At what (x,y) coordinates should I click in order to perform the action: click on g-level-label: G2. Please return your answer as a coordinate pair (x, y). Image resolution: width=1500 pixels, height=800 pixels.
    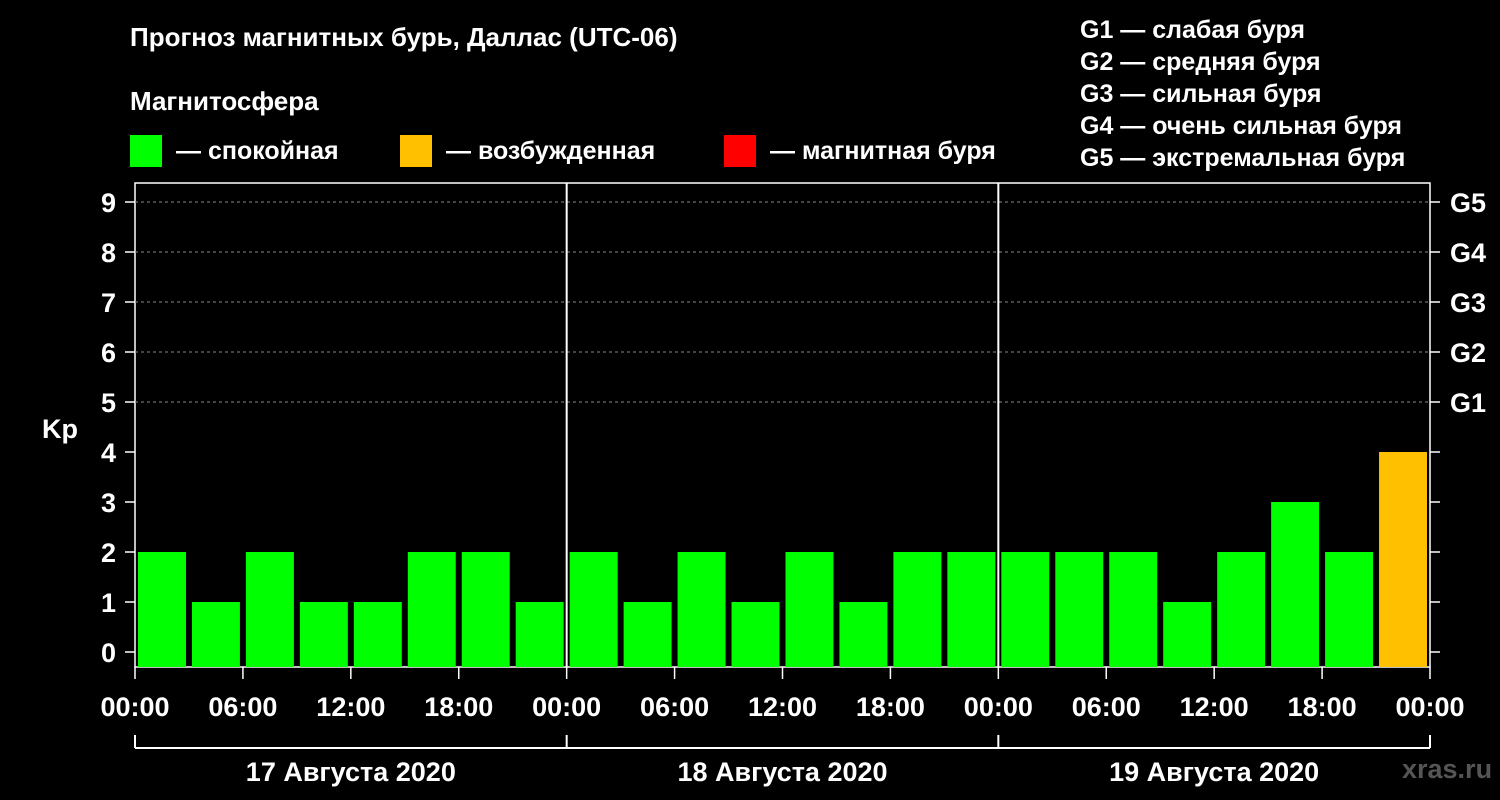
    Looking at the image, I should click on (1468, 353).